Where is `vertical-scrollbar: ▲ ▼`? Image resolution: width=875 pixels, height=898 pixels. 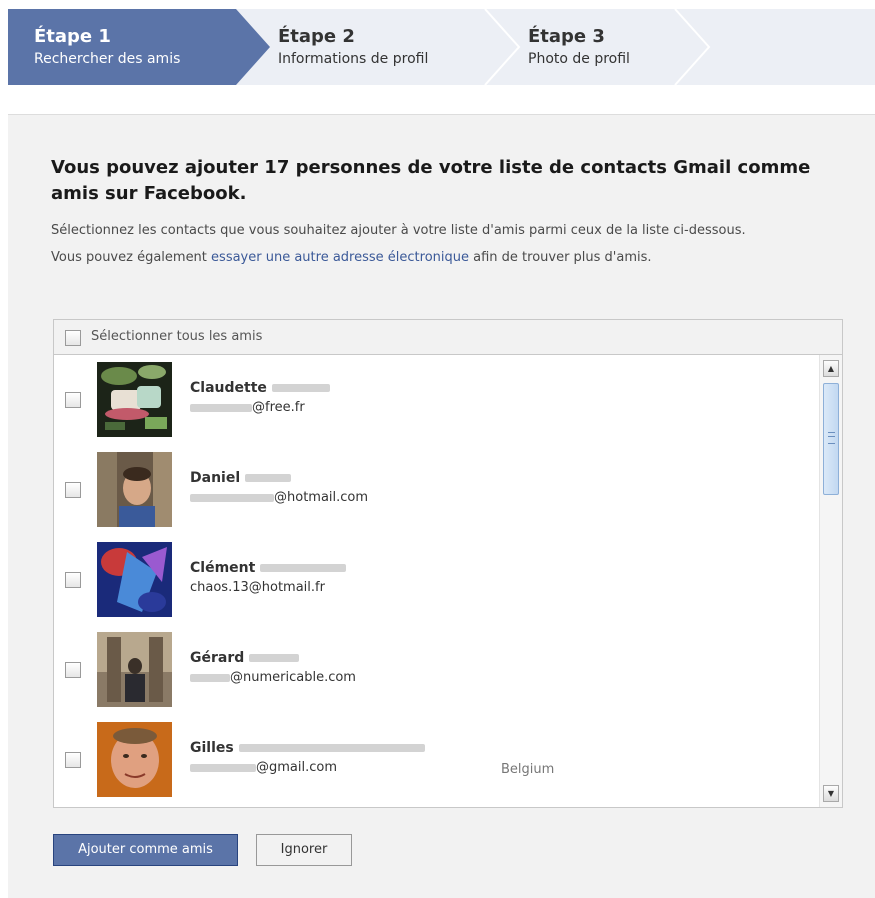 vertical-scrollbar: ▲ ▼ is located at coordinates (830, 581).